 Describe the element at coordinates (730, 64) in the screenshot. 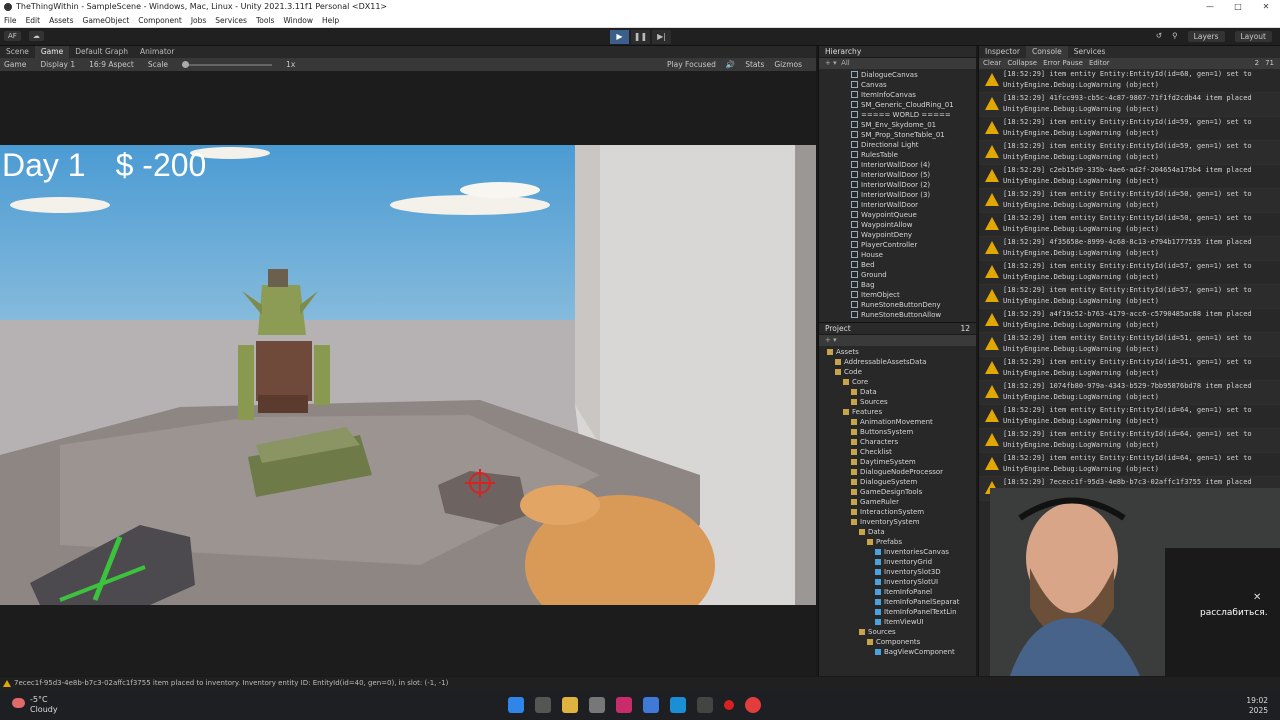

I see `audio-icon: 🔊` at that location.